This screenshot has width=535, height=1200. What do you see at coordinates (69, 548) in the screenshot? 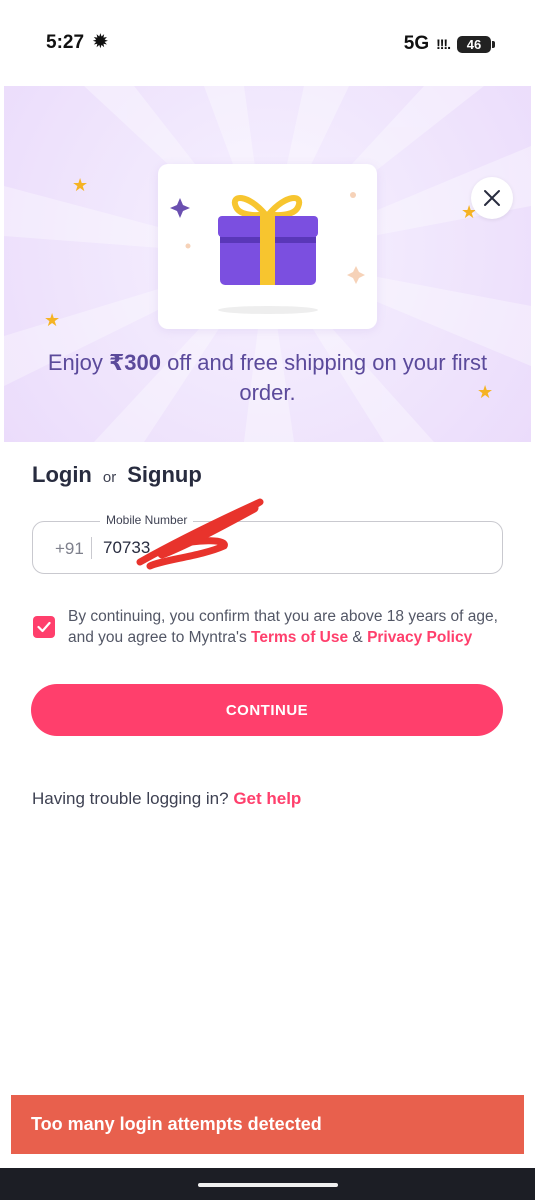
I see `country-code: +91` at bounding box center [69, 548].